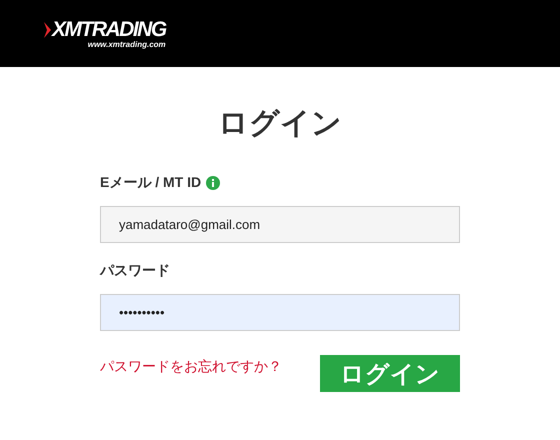 This screenshot has width=560, height=440. Describe the element at coordinates (213, 183) in the screenshot. I see `info-icon` at that location.